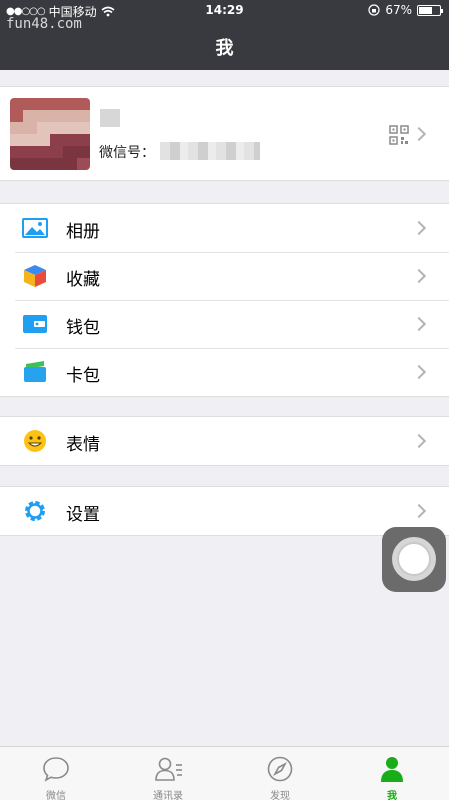 This screenshot has width=449, height=800. Describe the element at coordinates (168, 795) in the screenshot. I see `tab-label: 通讯录` at that location.